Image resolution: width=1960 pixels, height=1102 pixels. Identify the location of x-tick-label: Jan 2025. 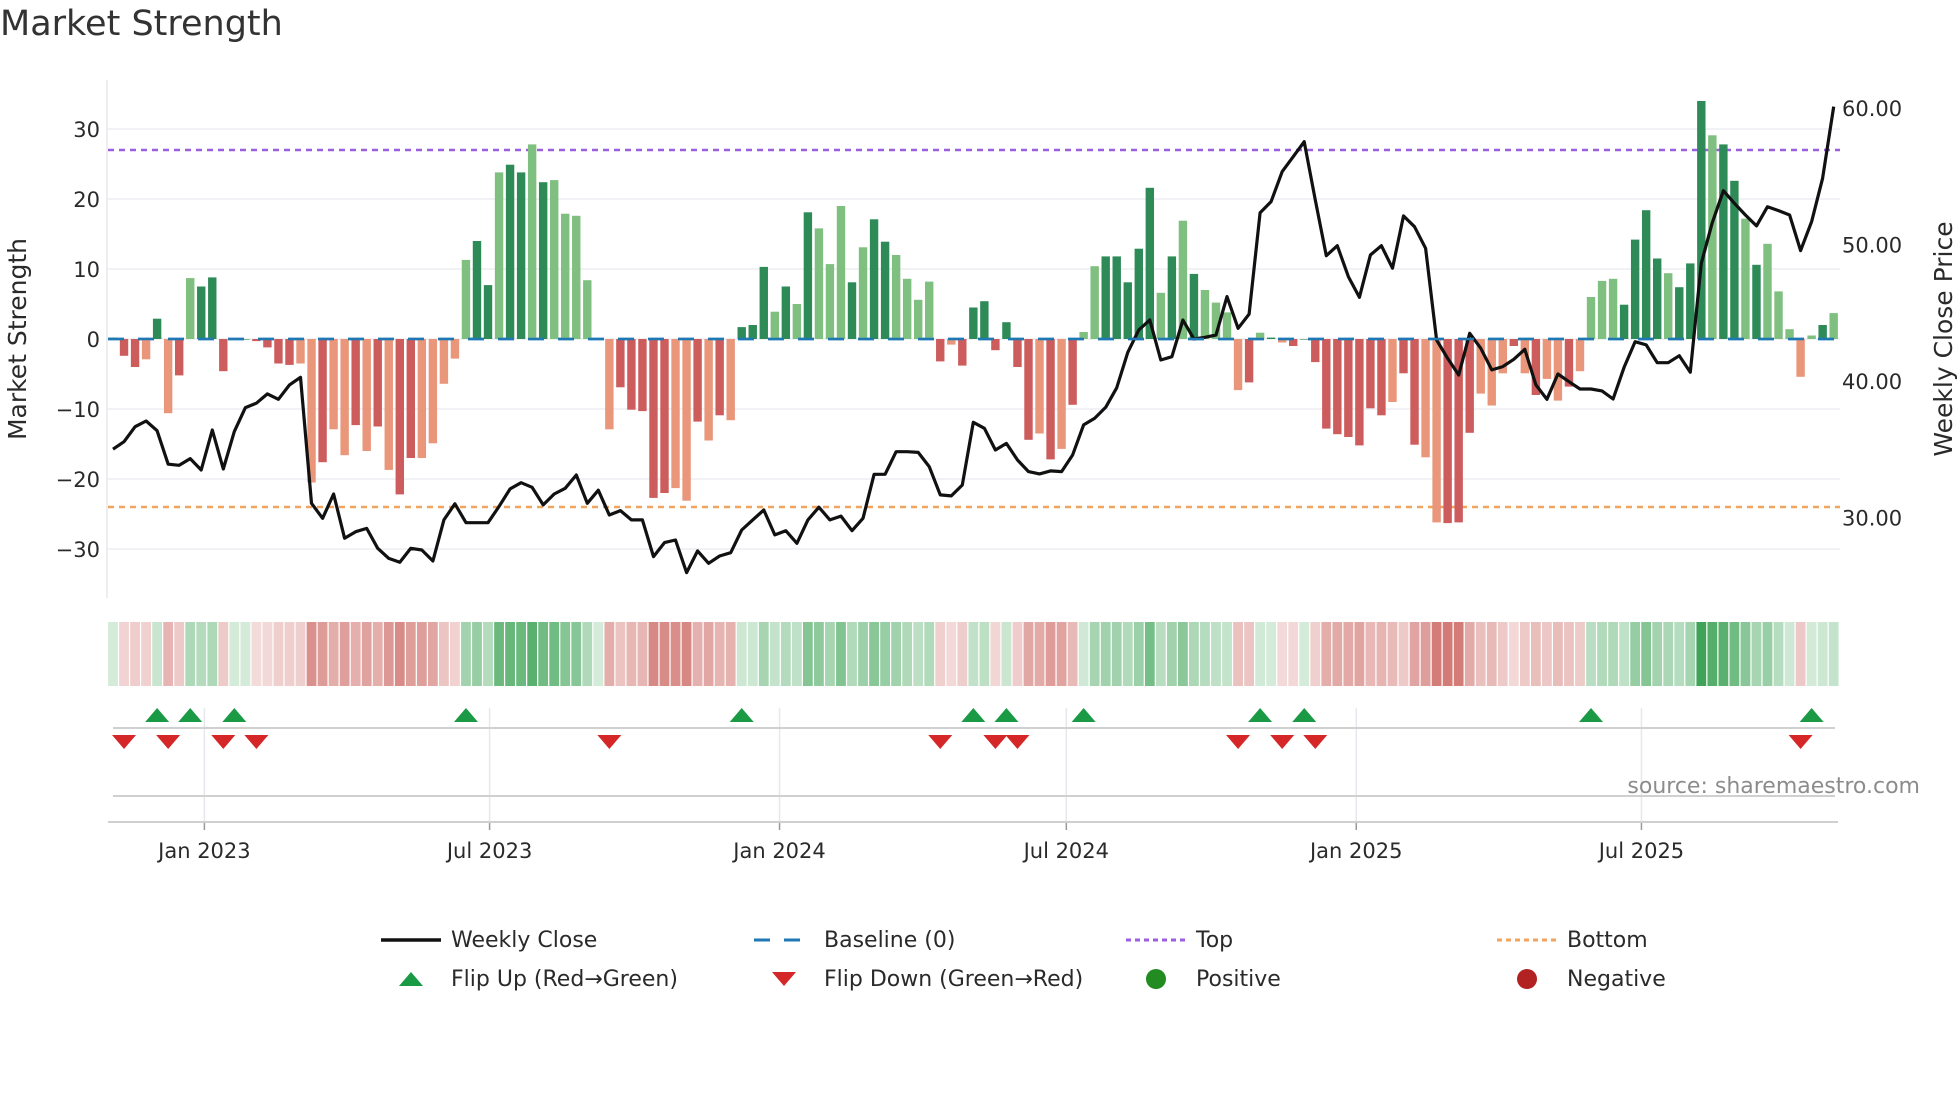
(1355, 851).